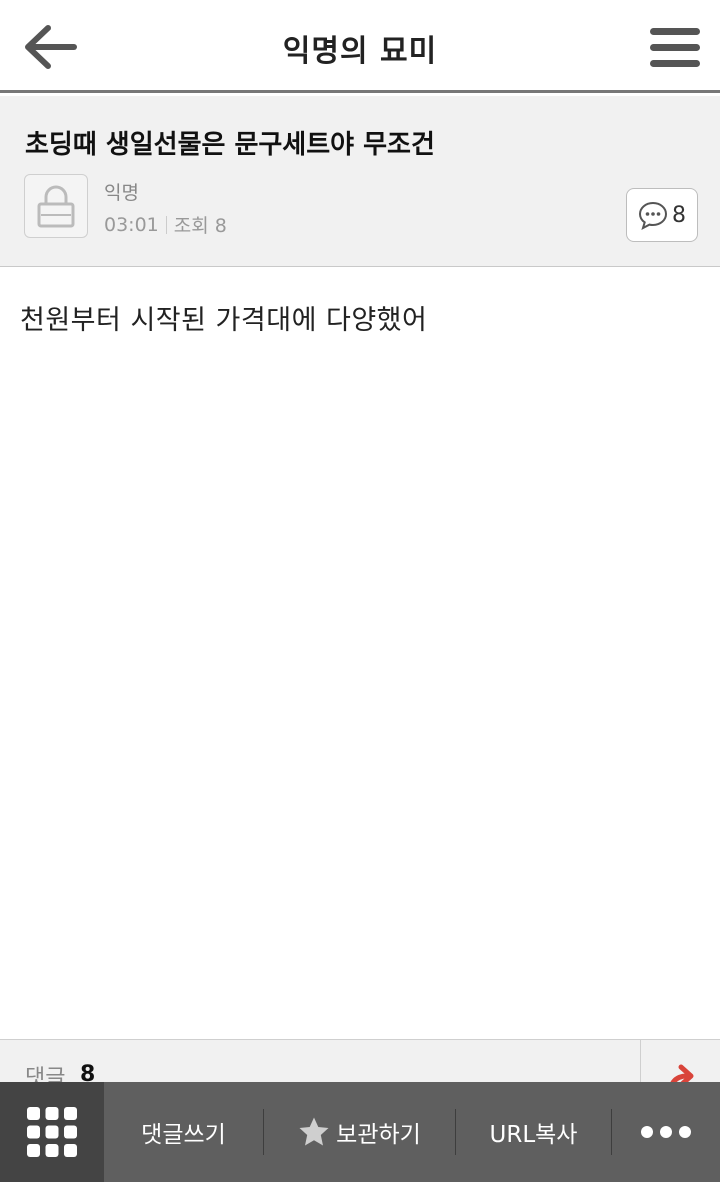  I want to click on page-title: 익명의 묘미, so click(360, 51).